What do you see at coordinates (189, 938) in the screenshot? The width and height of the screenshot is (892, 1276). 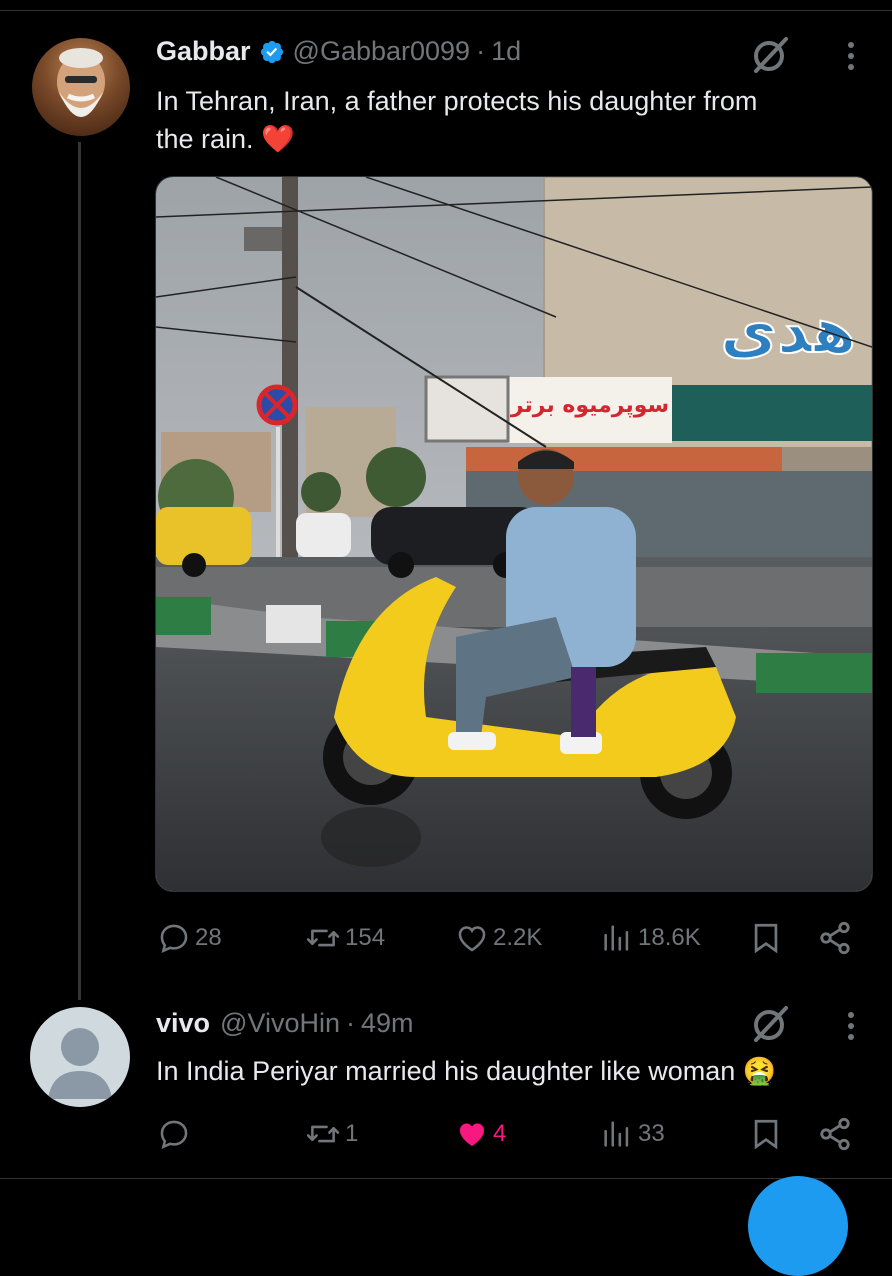 I see `reply-button: 28` at bounding box center [189, 938].